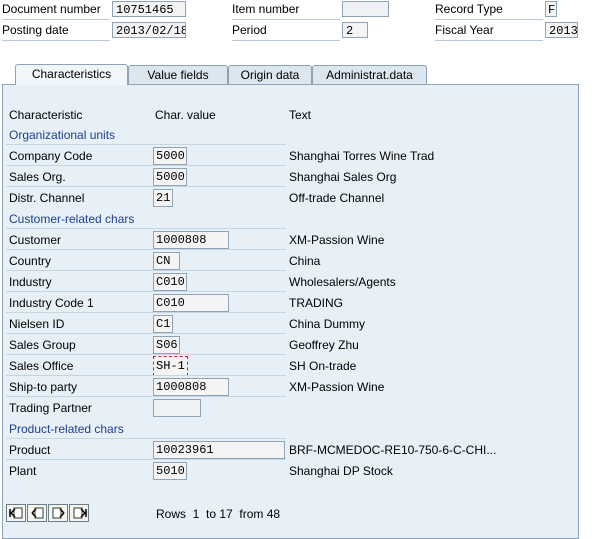 Image resolution: width=602 pixels, height=539 pixels. Describe the element at coordinates (327, 324) in the screenshot. I see `nielsen-id-text: China Dummy` at that location.